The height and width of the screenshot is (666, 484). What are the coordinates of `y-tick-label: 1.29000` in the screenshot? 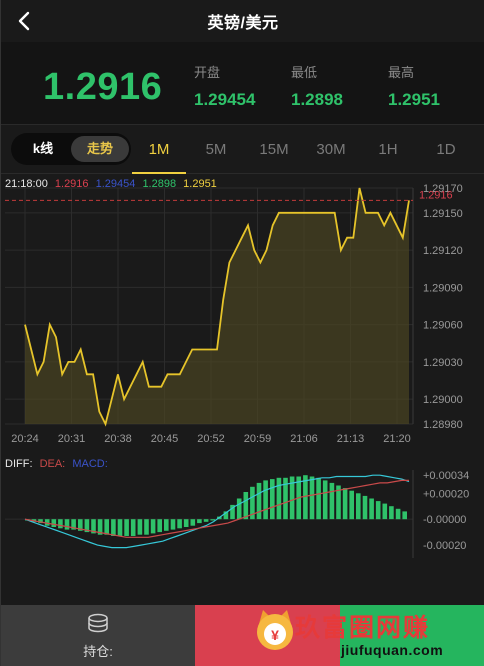 It's located at (443, 400).